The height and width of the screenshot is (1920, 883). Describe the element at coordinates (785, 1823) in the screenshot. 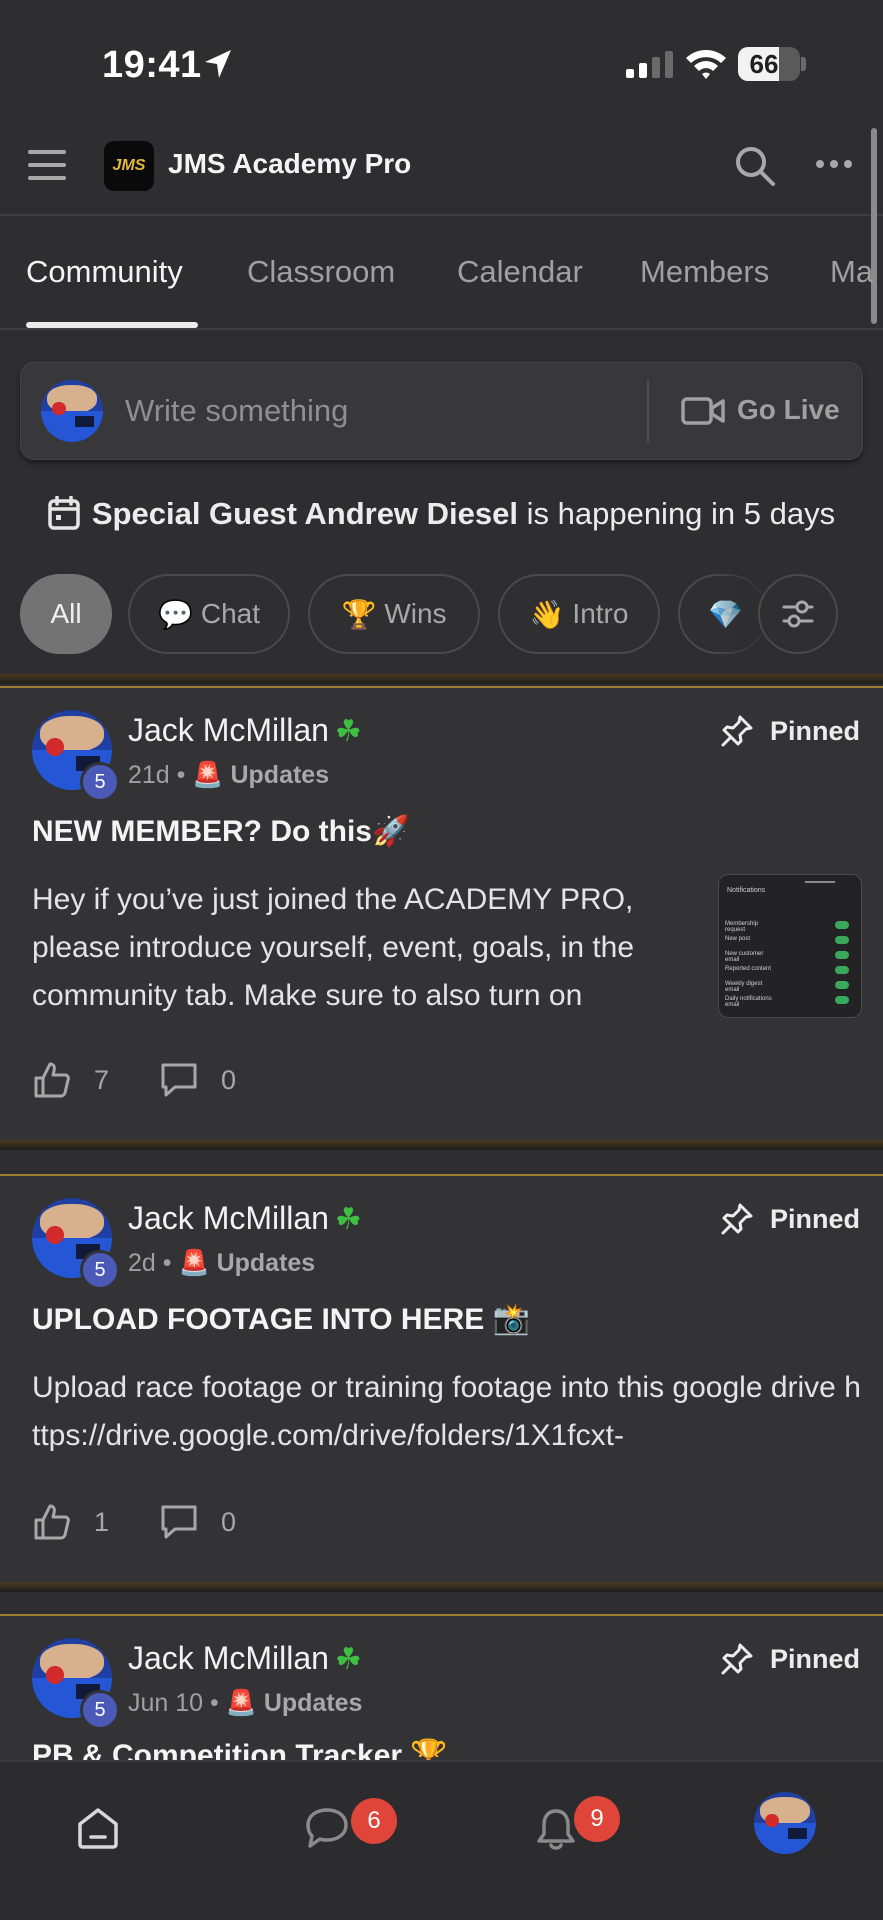

I see `profile-avatar` at that location.